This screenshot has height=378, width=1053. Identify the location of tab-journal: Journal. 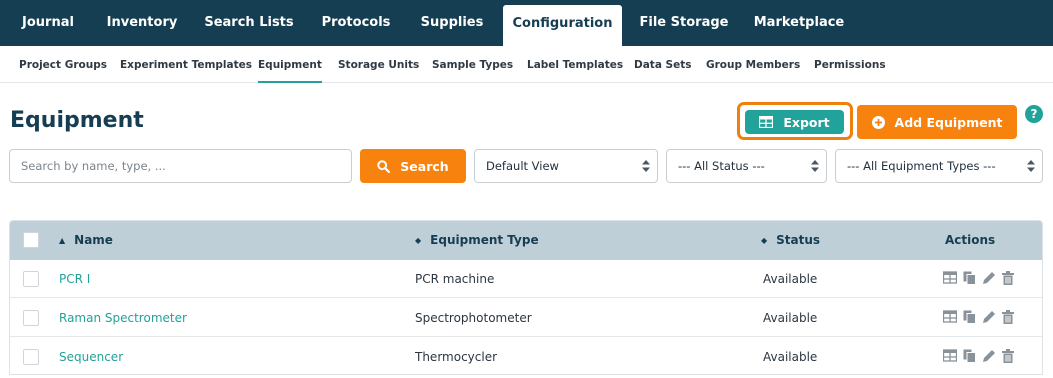
(48, 23).